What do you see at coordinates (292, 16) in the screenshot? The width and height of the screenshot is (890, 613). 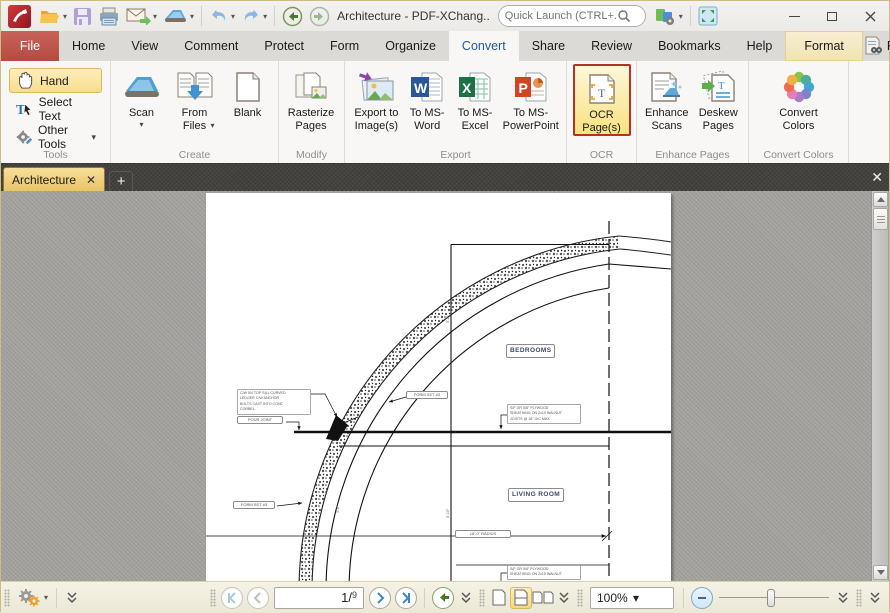 I see `back-button` at bounding box center [292, 16].